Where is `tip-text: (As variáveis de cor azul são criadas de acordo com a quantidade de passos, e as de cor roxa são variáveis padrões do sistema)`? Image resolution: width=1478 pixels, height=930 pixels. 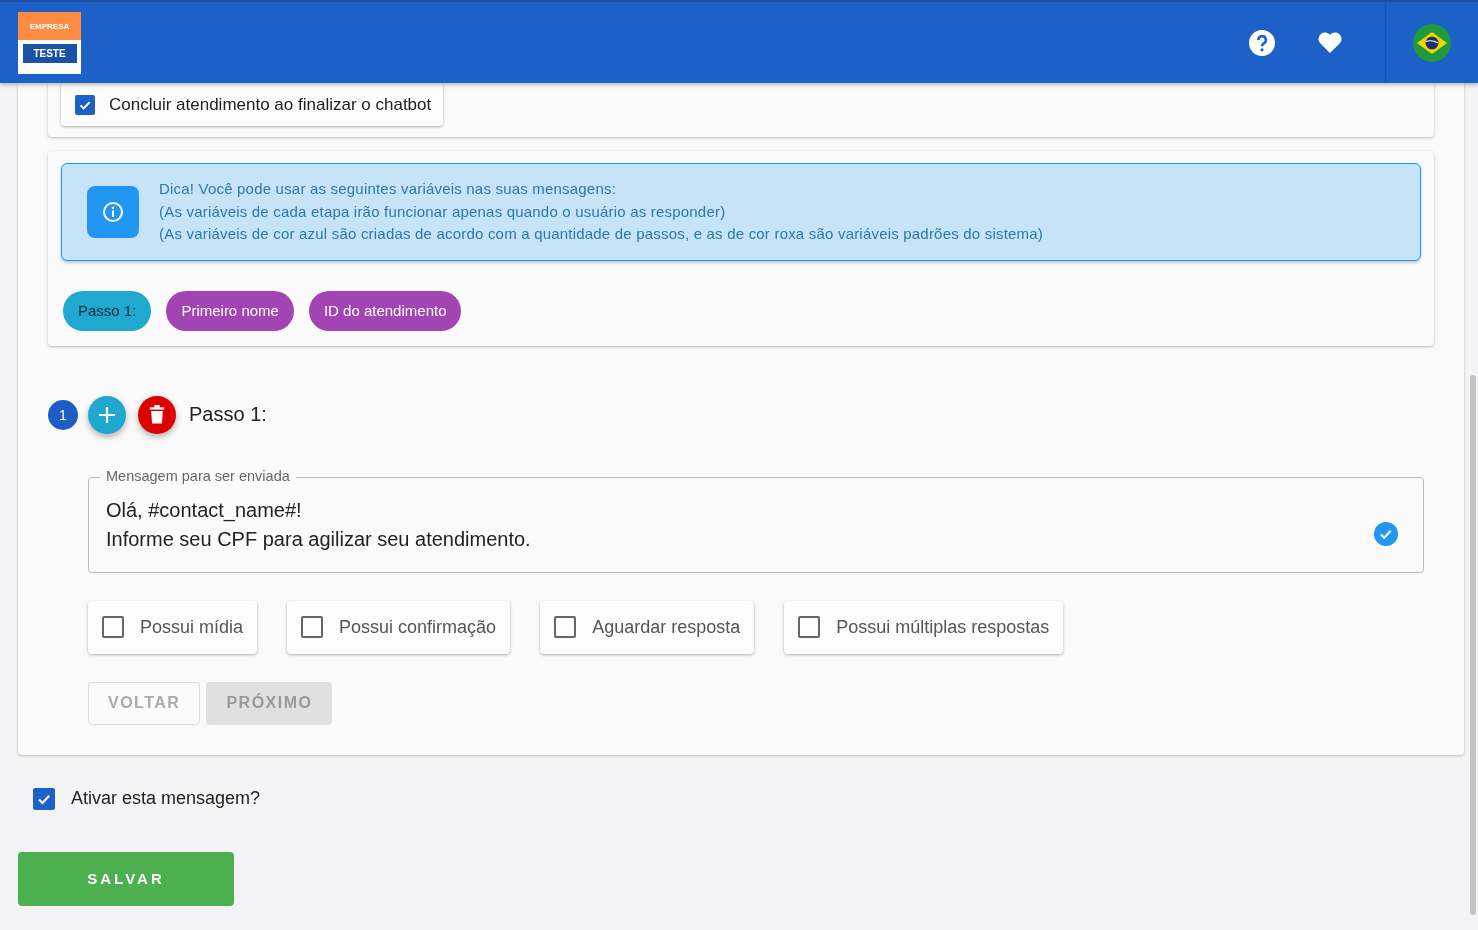
tip-text: (As variáveis de cor azul são criadas de acordo com a quantidade de passos, e as de cor roxa são variáveis padrões do sistema) is located at coordinates (601, 234).